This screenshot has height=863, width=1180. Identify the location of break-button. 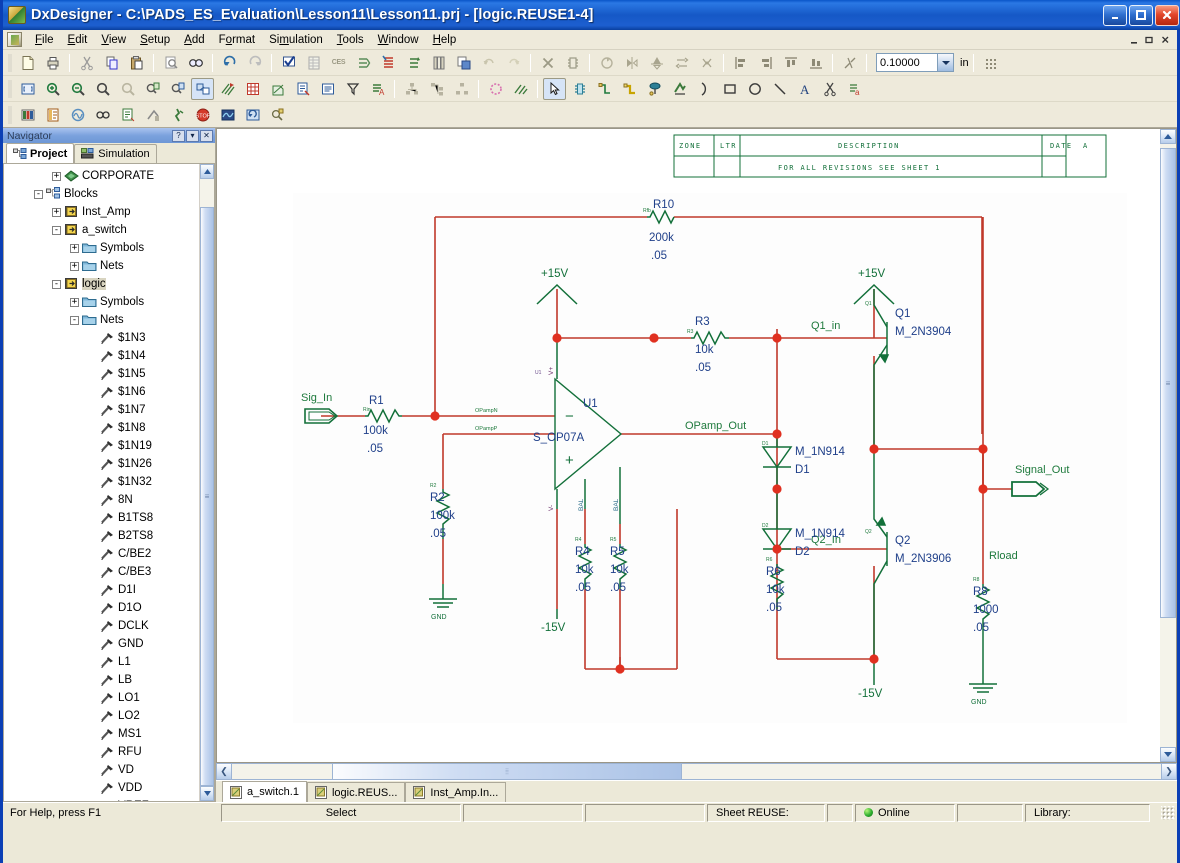
(849, 63).